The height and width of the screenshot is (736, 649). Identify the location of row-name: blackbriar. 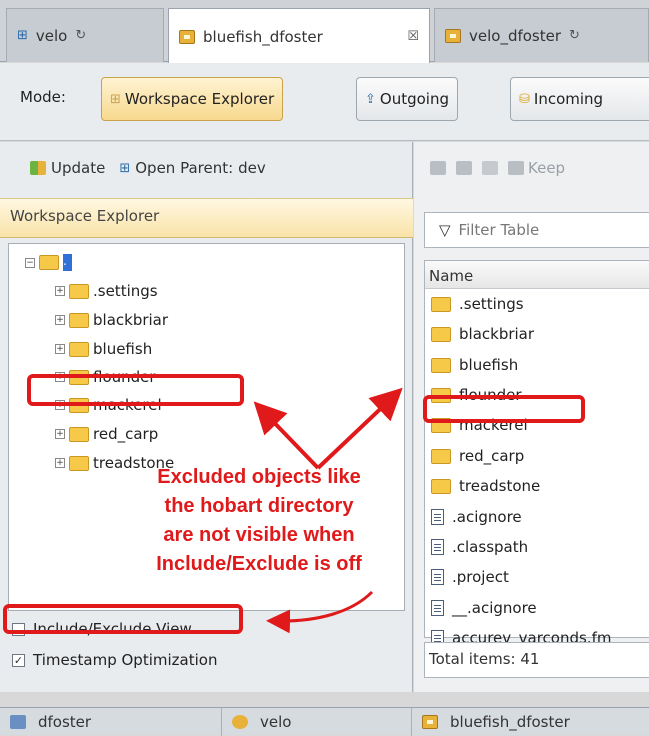
(497, 334).